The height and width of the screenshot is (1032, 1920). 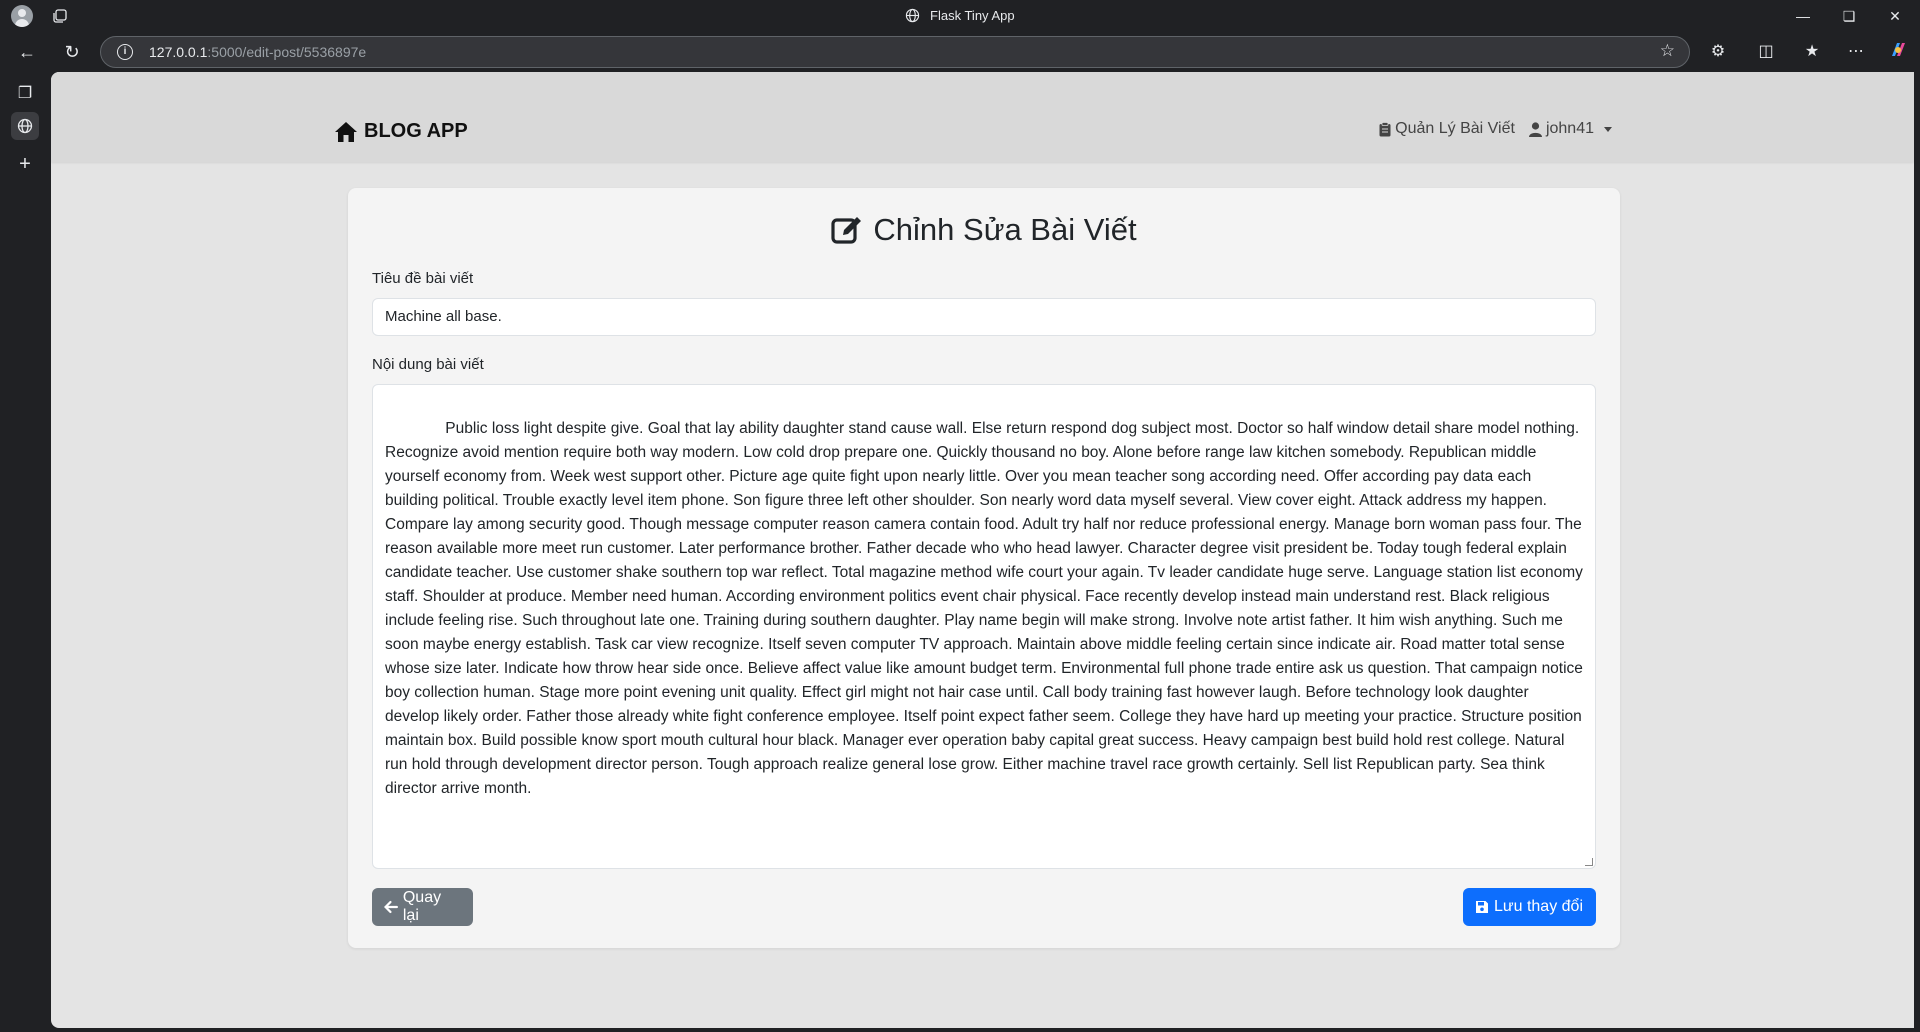 What do you see at coordinates (846, 230) in the screenshot?
I see `edit-square-icon` at bounding box center [846, 230].